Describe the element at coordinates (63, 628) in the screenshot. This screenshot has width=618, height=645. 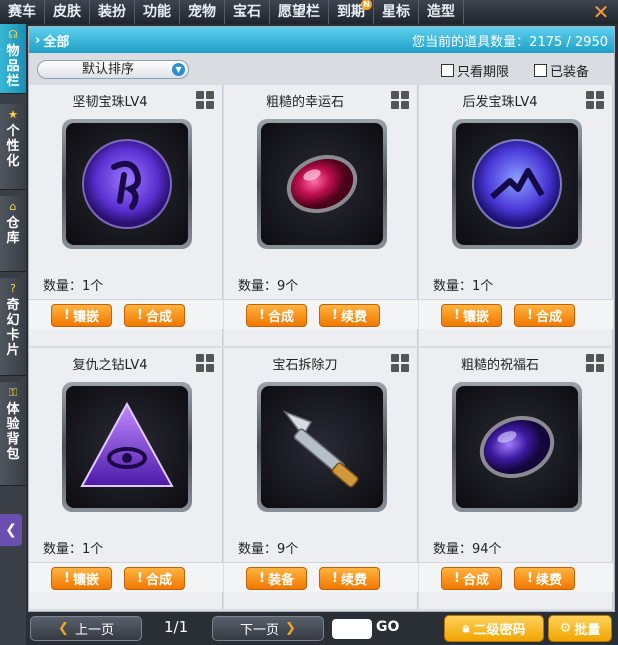
I see `chevron-left-icon: ❮` at that location.